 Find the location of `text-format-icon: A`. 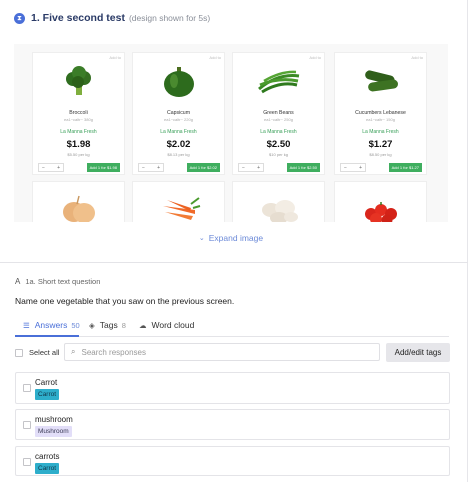

text-format-icon: A is located at coordinates (18, 281).